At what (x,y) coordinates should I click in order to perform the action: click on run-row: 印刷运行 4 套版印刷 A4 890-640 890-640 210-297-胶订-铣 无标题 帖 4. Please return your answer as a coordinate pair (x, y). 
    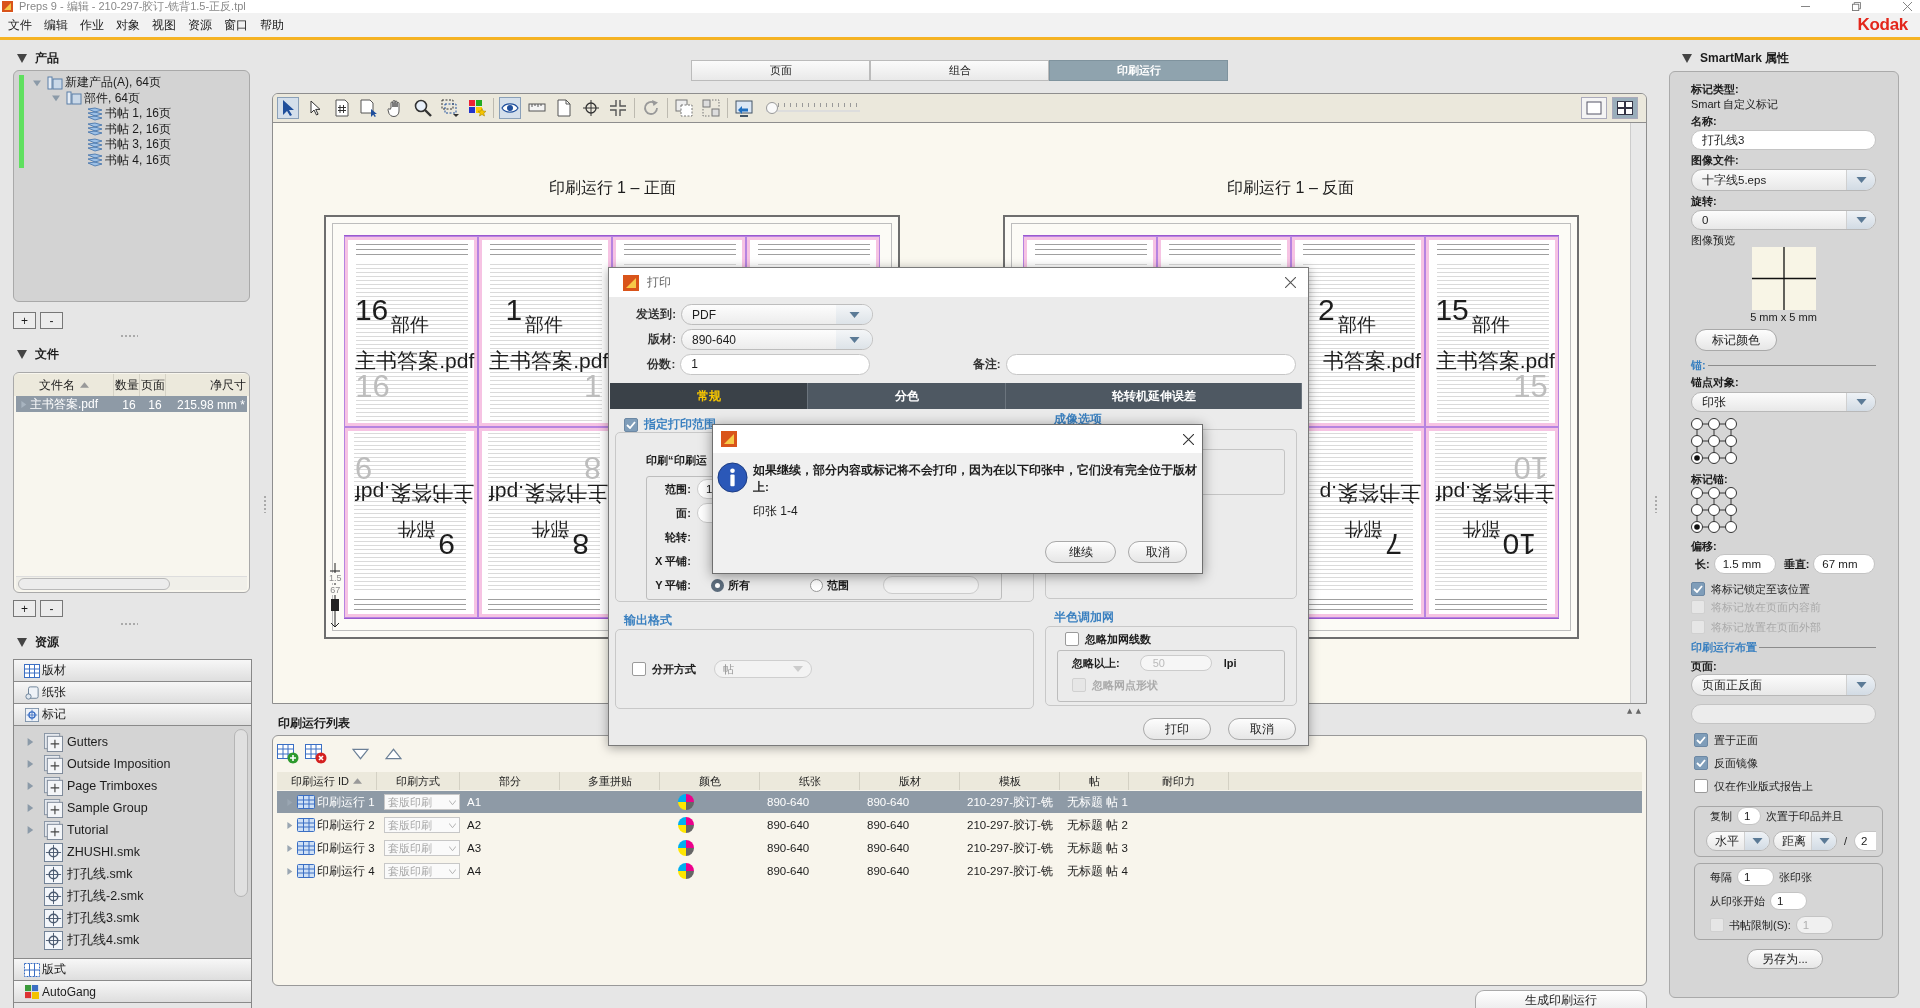
    Looking at the image, I should click on (959, 871).